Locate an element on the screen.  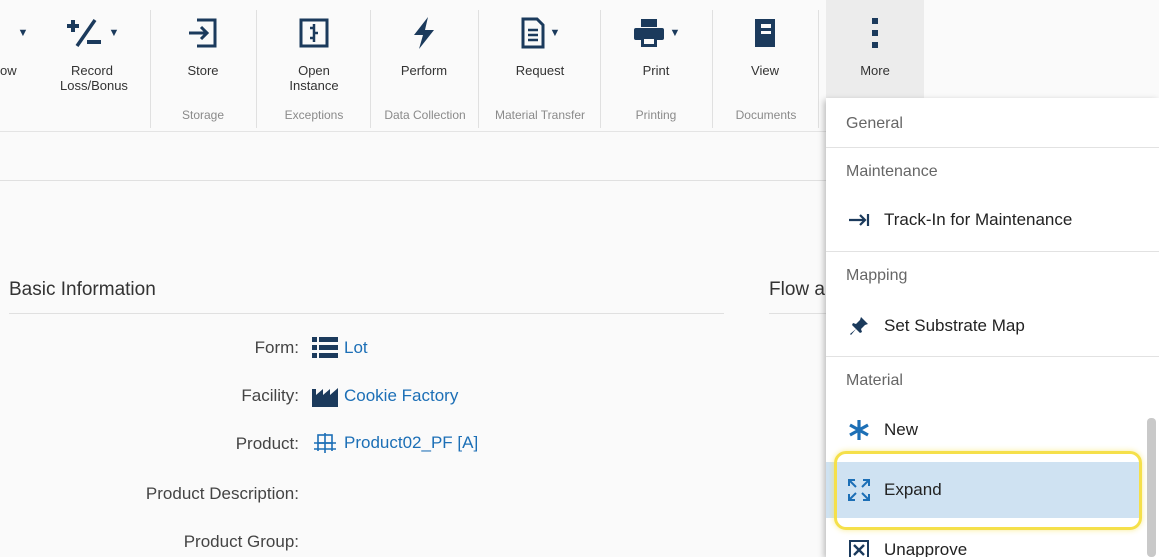
section-title-basic-information: Basic Information is located at coordinates (82, 289).